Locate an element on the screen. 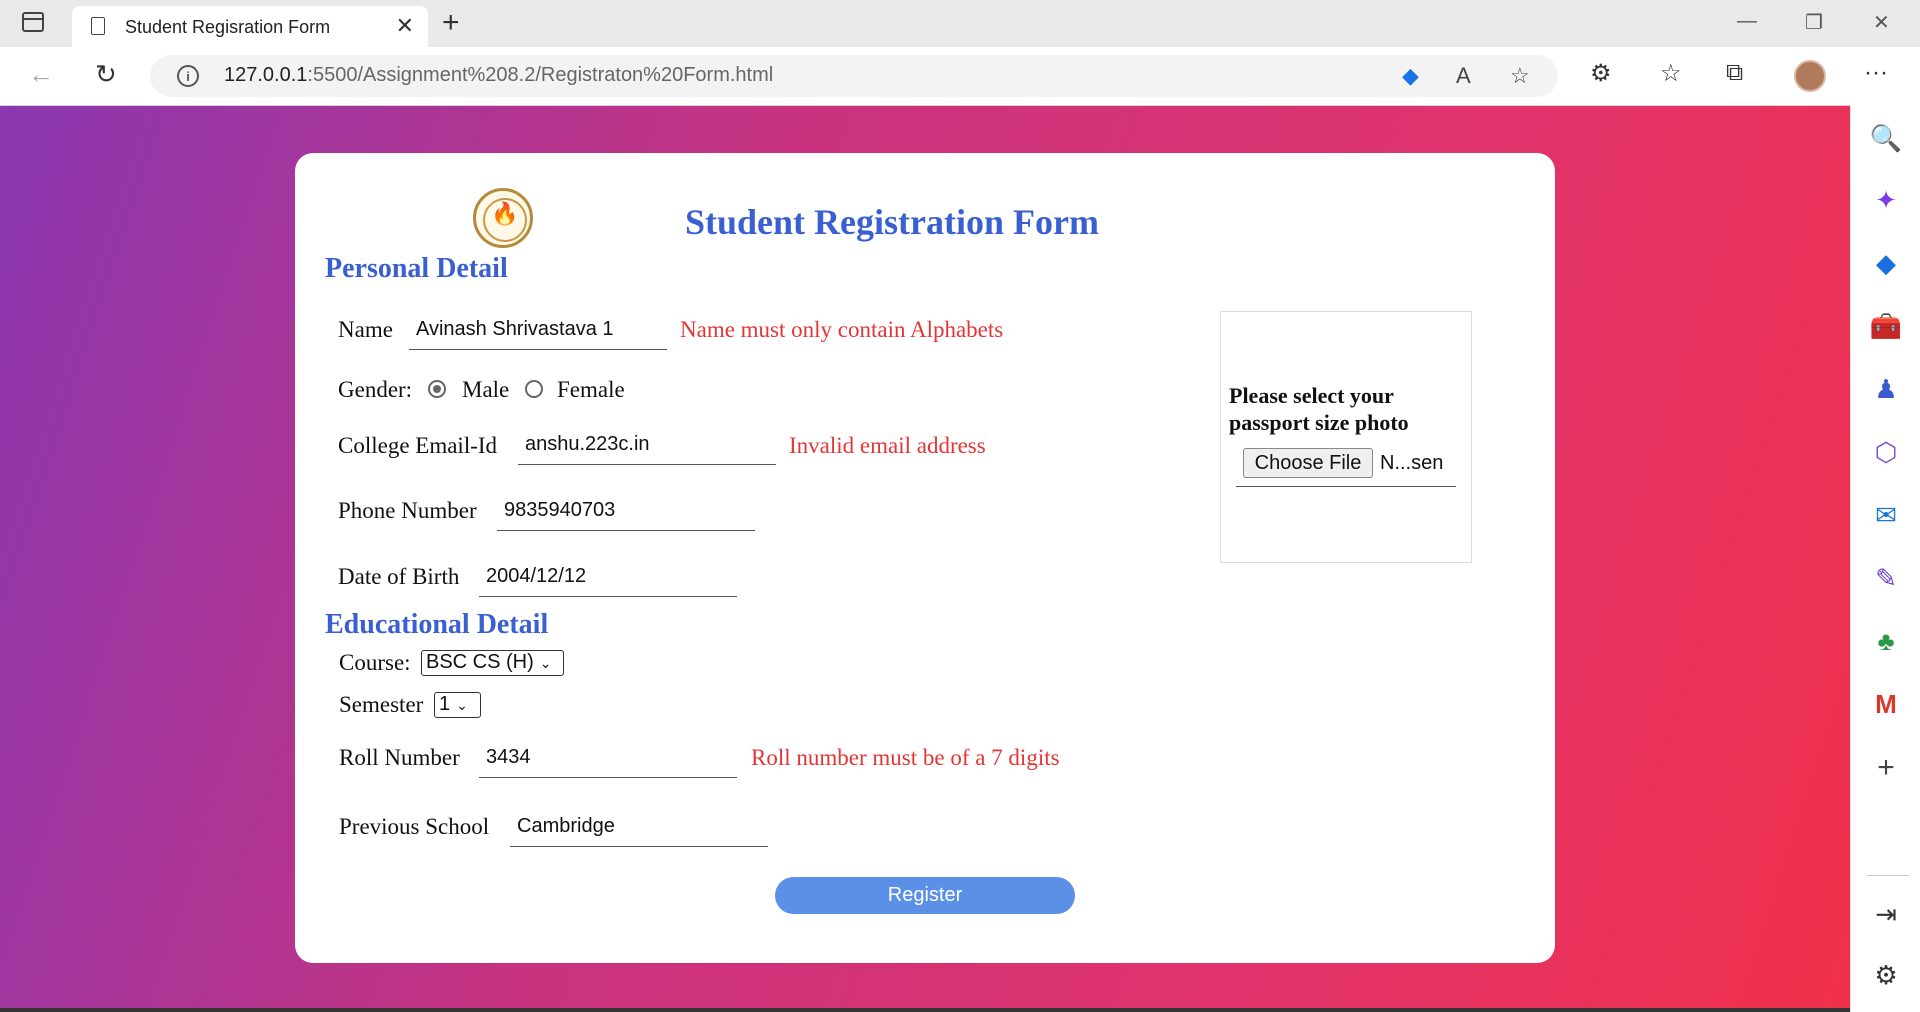 The height and width of the screenshot is (1012, 1920). hide-sidebar-icon: ⇥ is located at coordinates (1885, 914).